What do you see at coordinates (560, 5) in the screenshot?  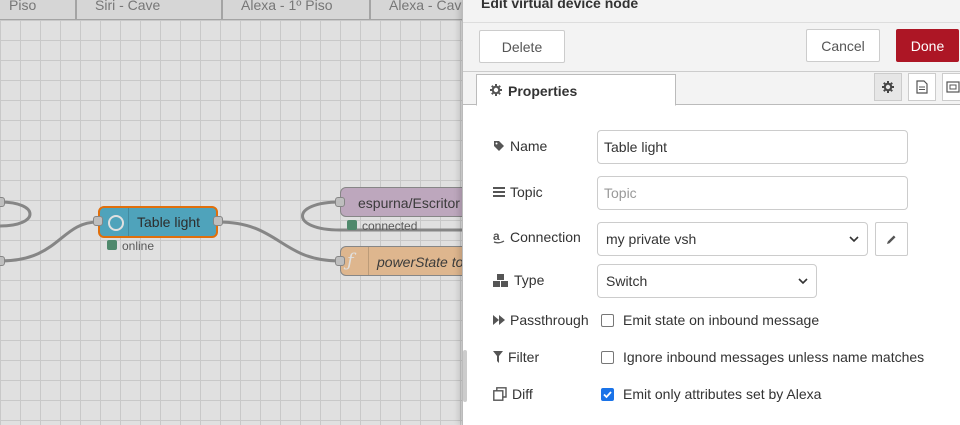 I see `tray-title: Edit virtual device node` at bounding box center [560, 5].